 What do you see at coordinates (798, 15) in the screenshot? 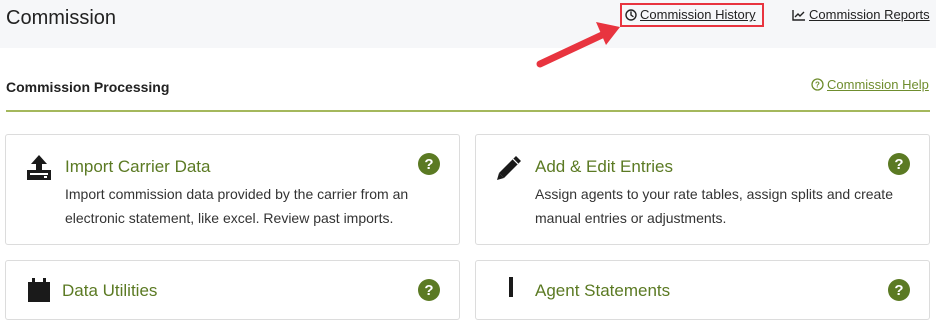
I see `line-chart-icon` at bounding box center [798, 15].